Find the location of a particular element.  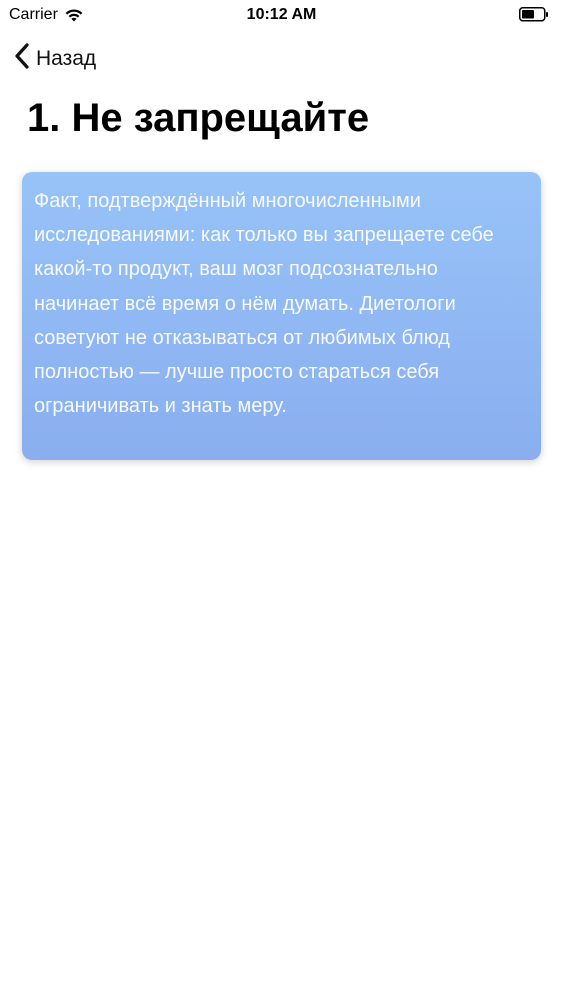

chevron-left-icon is located at coordinates (22, 58).